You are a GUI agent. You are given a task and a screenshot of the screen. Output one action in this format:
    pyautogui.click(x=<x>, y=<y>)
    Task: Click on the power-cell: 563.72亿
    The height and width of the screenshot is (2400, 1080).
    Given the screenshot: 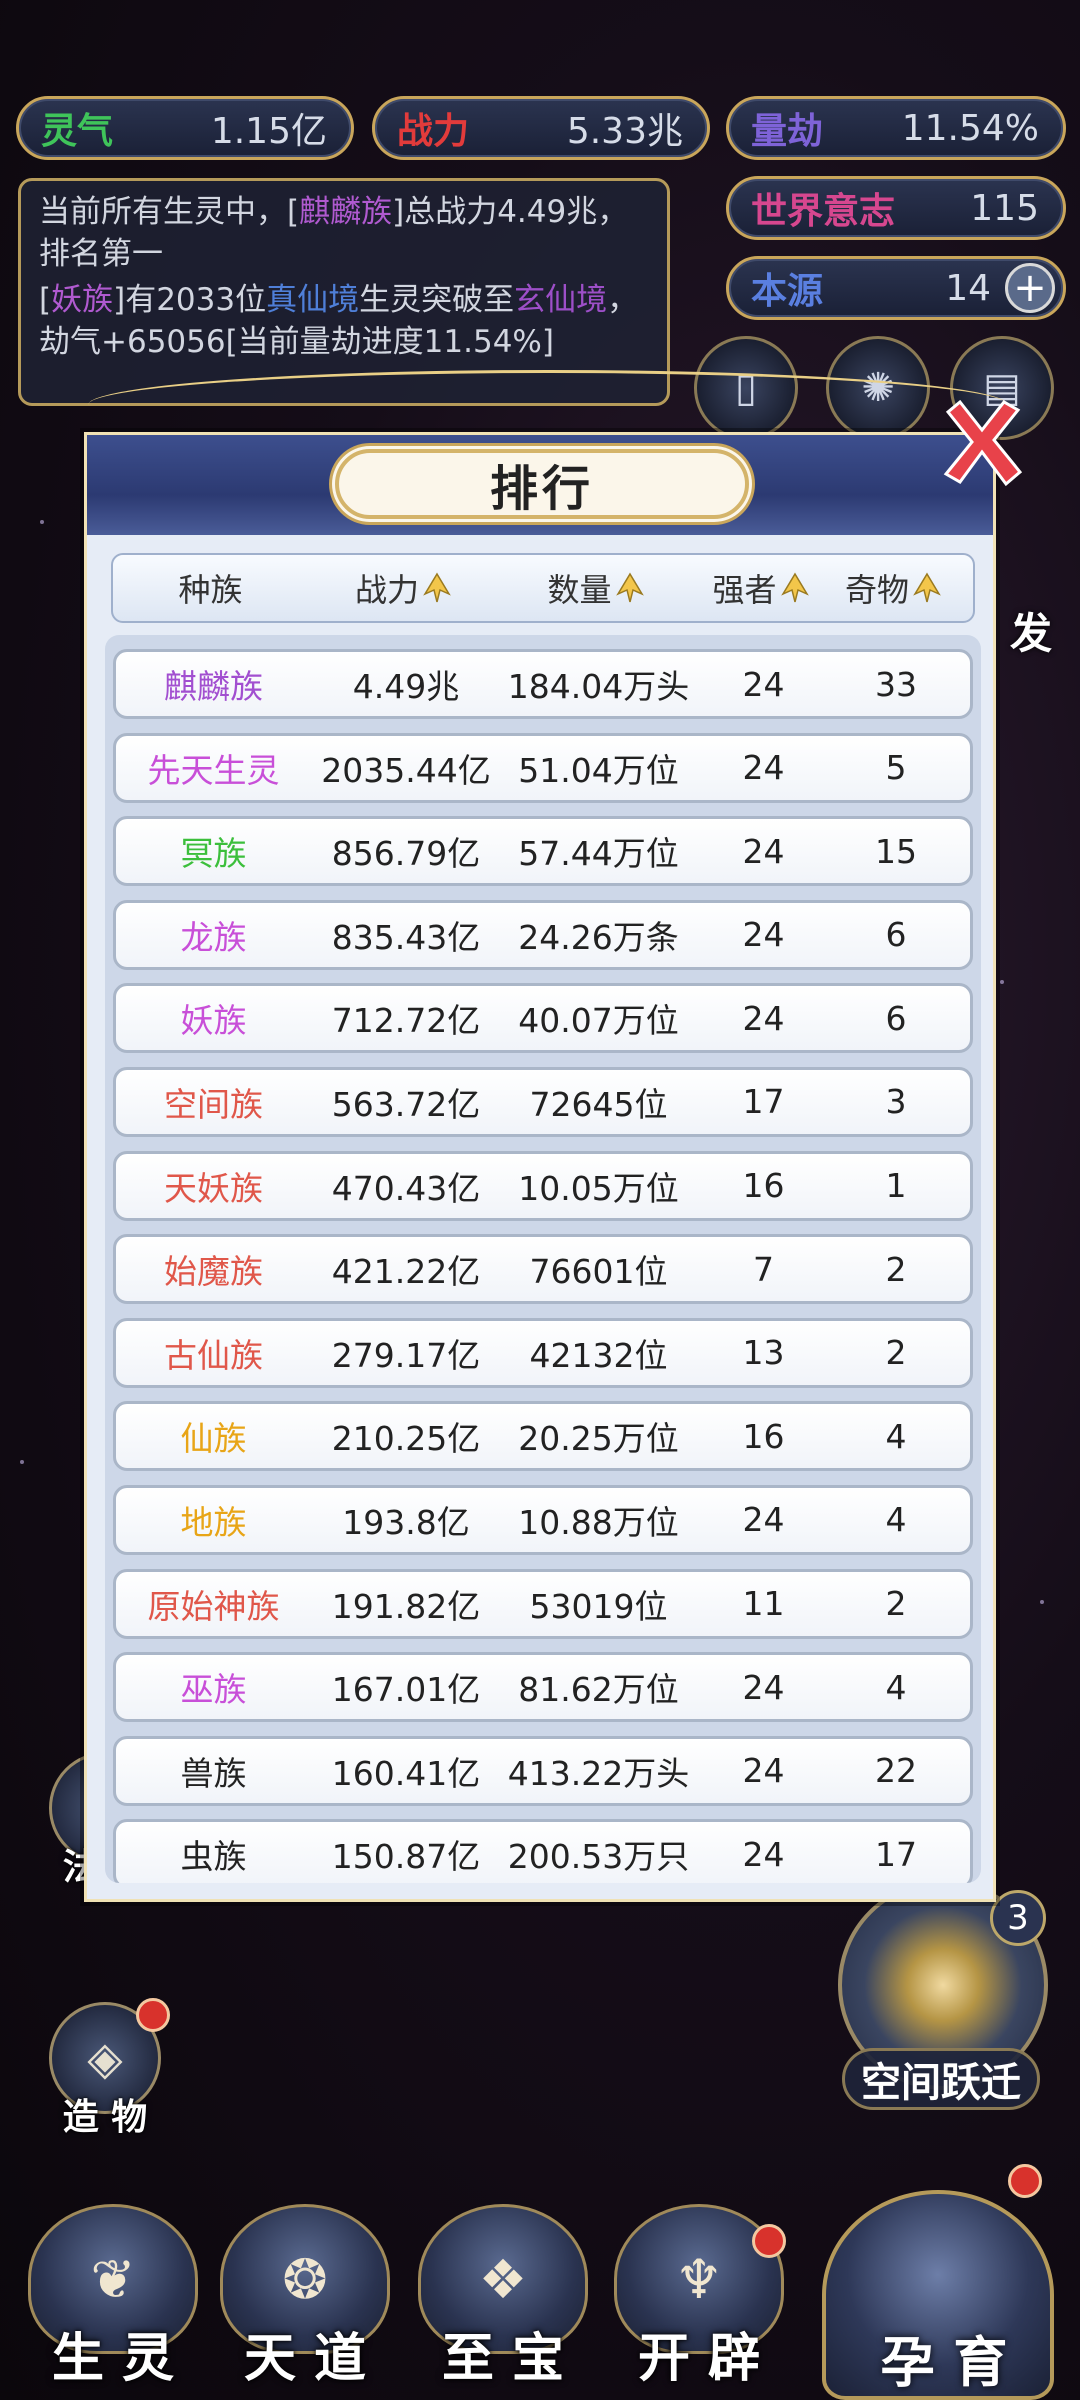 What is the action you would take?
    pyautogui.click(x=406, y=1104)
    